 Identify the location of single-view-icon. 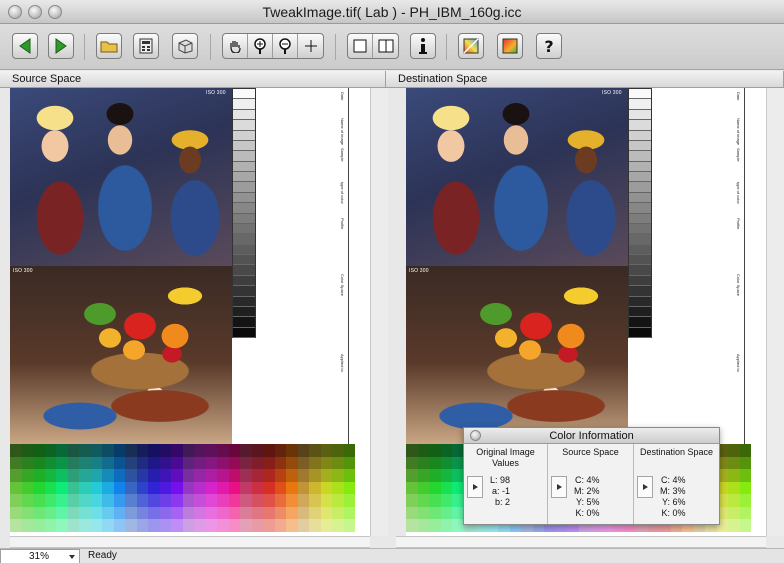
(360, 46).